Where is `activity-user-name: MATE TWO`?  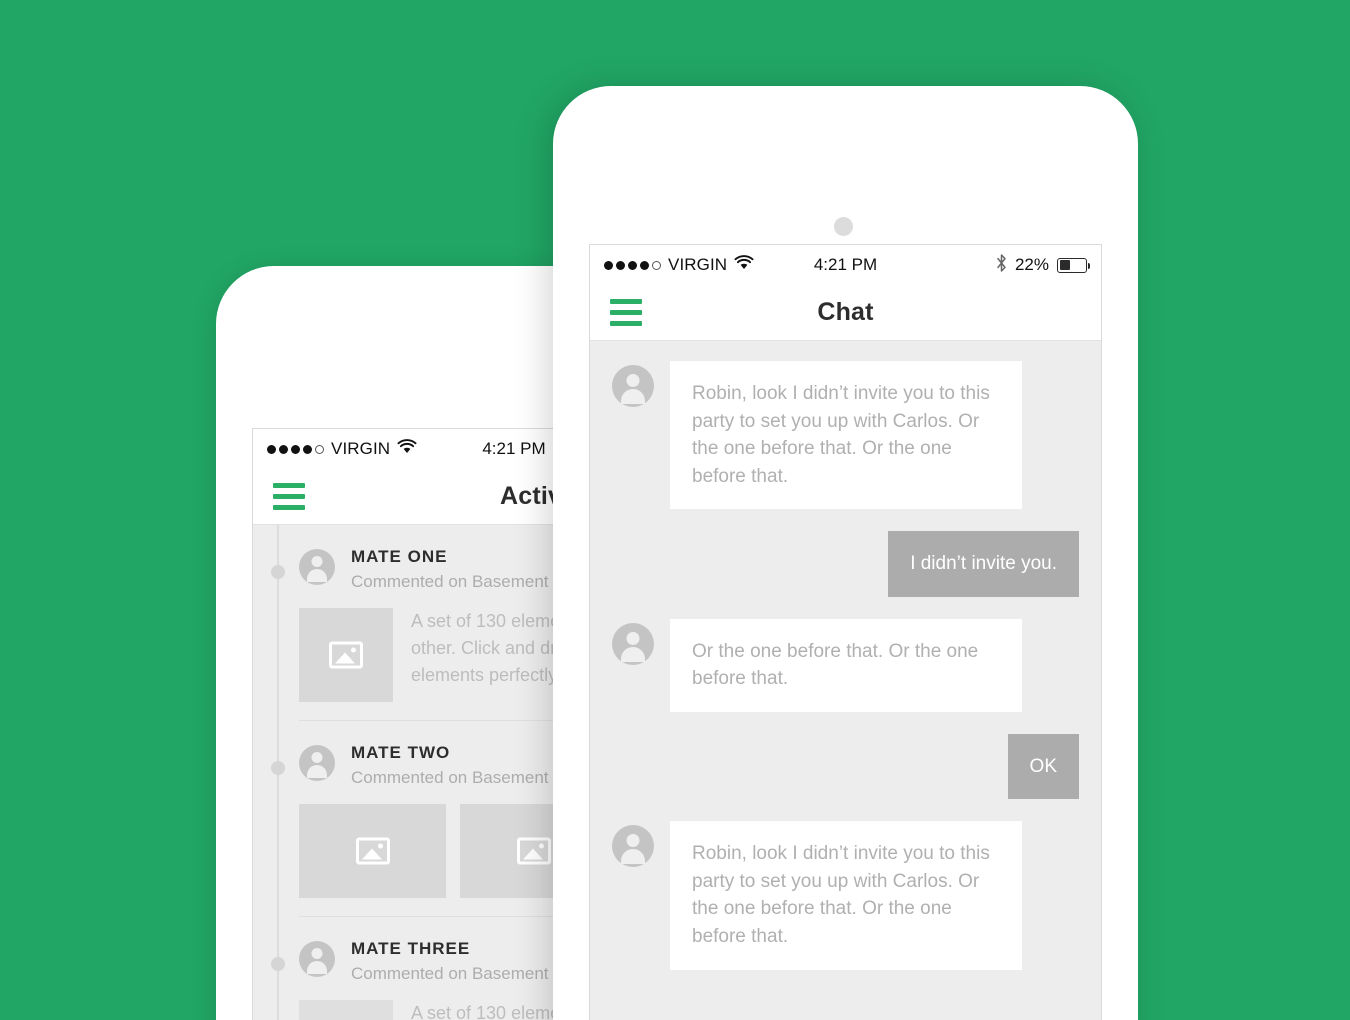
activity-user-name: MATE TWO is located at coordinates (401, 752).